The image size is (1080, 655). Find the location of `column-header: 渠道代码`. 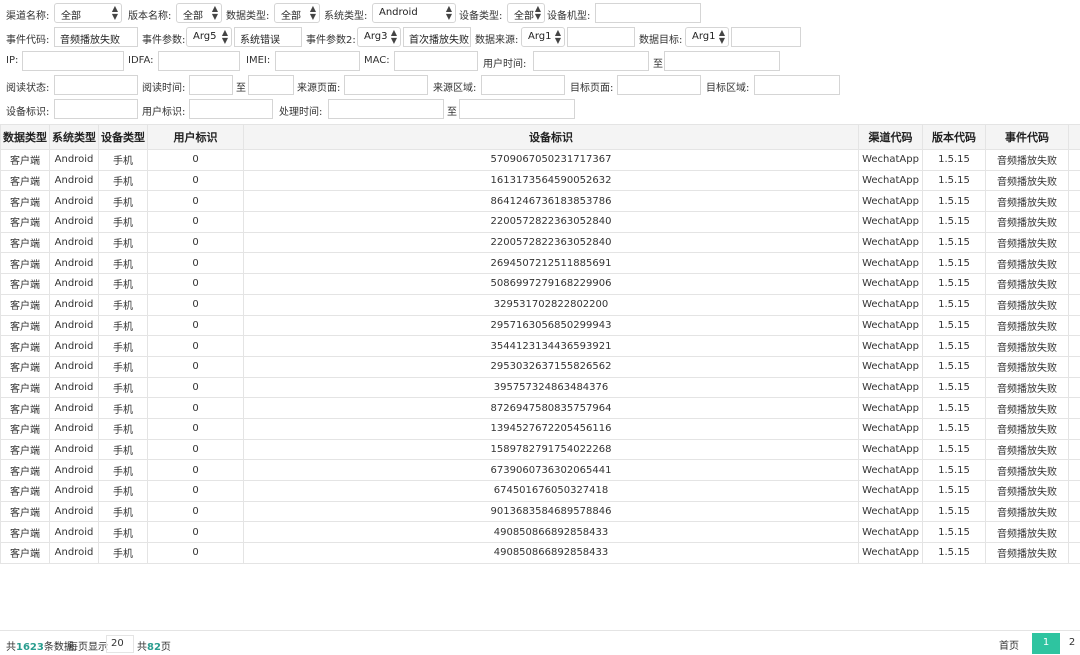

column-header: 渠道代码 is located at coordinates (890, 137).